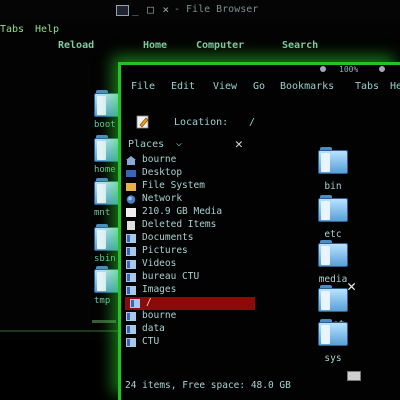  What do you see at coordinates (225, 86) in the screenshot?
I see `menu-view: View` at bounding box center [225, 86].